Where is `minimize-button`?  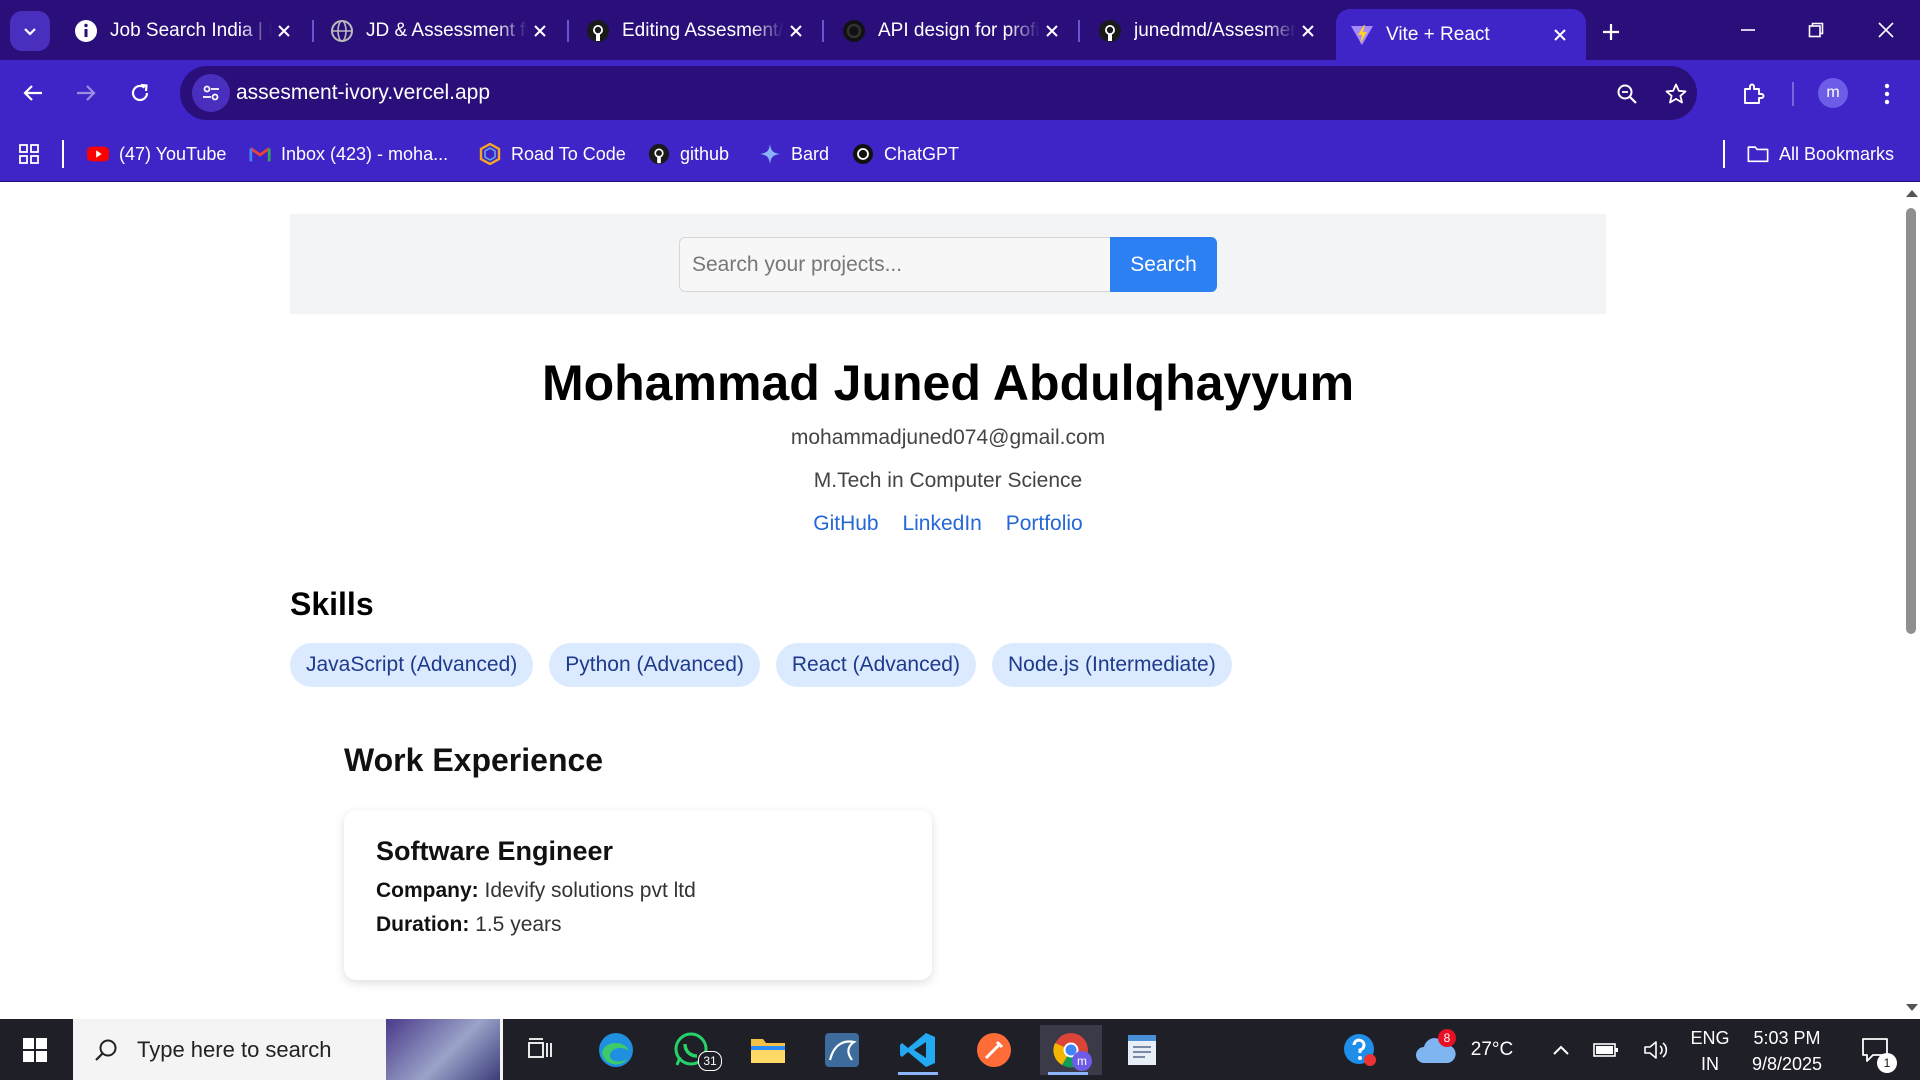 minimize-button is located at coordinates (1748, 30).